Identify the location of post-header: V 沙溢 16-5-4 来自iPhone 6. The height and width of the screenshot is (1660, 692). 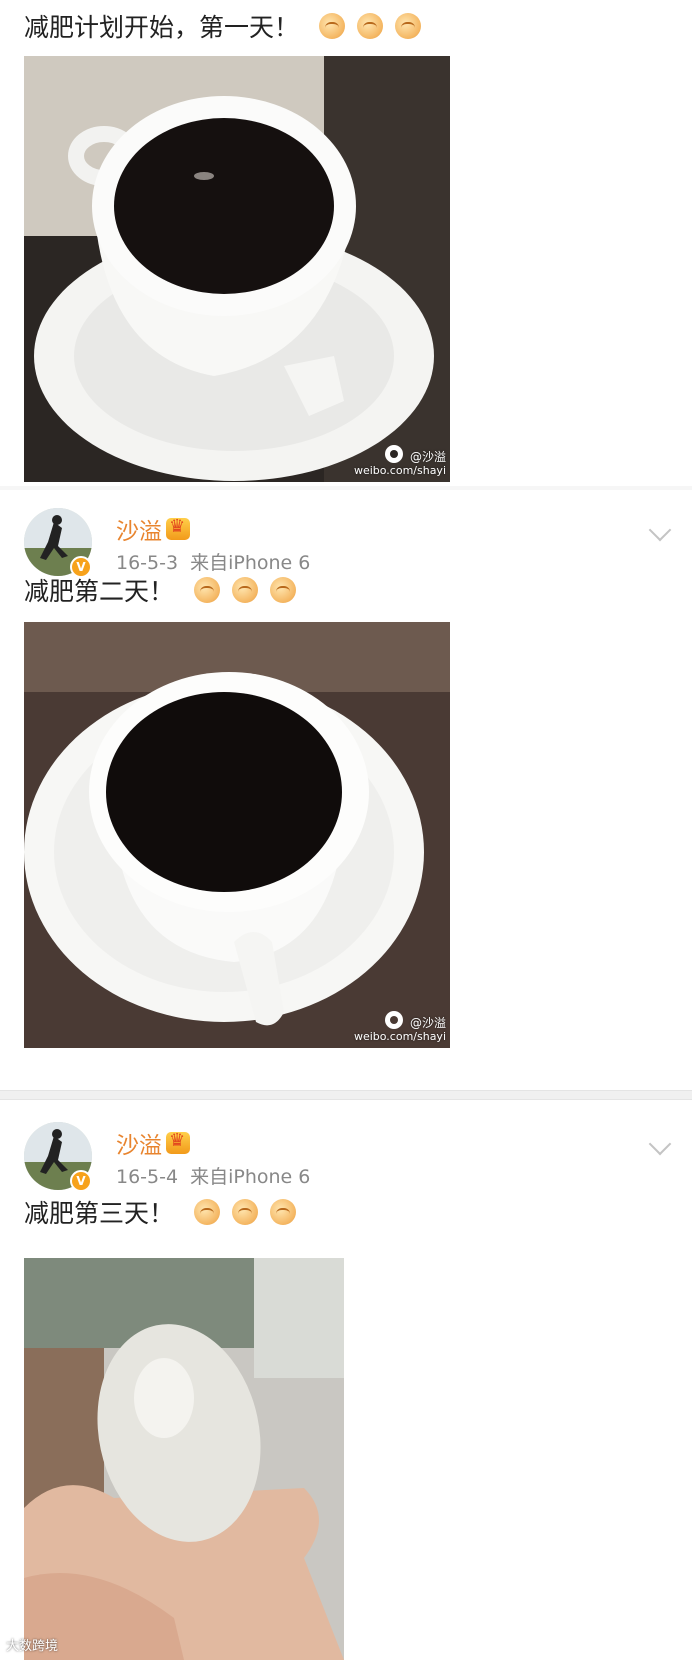
(346, 1162).